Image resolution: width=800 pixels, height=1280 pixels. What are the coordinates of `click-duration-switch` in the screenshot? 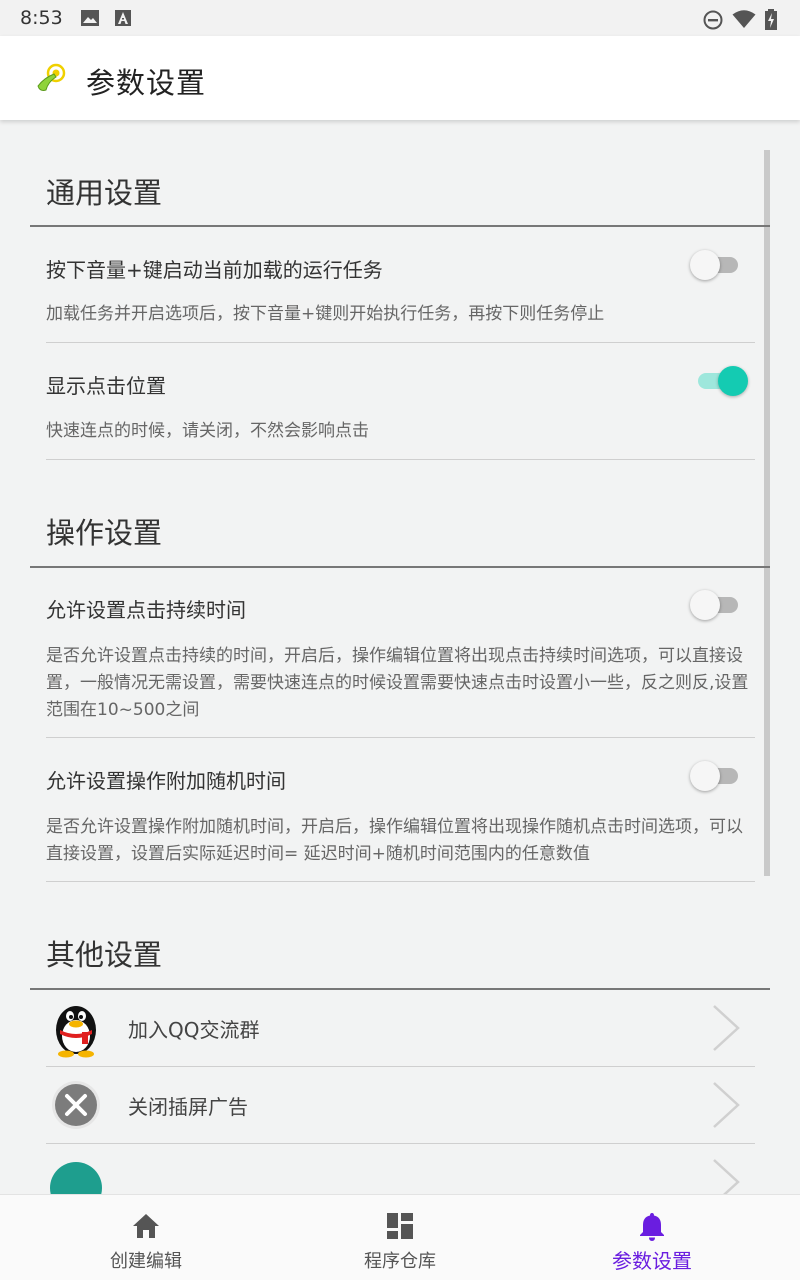 It's located at (715, 605).